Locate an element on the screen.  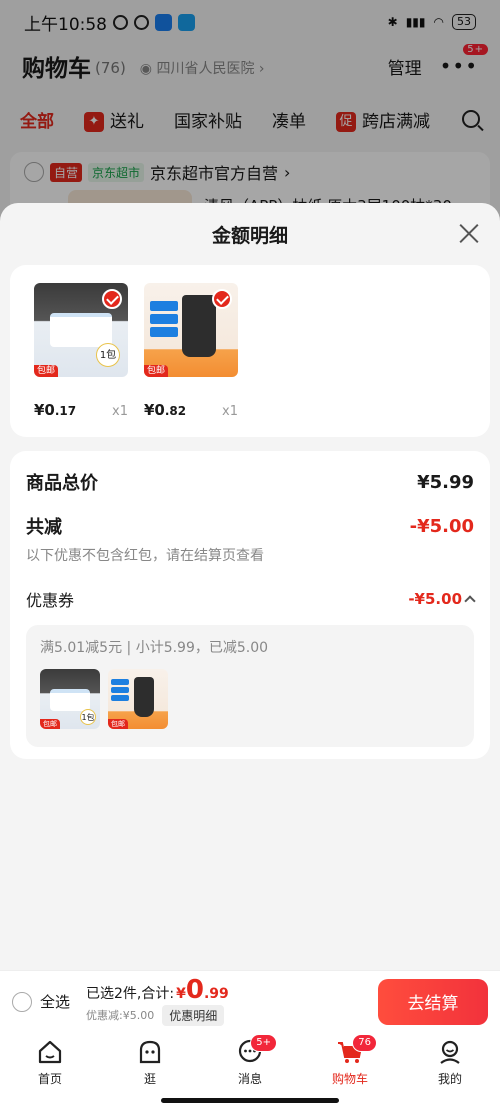
tissue-thumbnail: 1包 包邮 is located at coordinates (70, 699).